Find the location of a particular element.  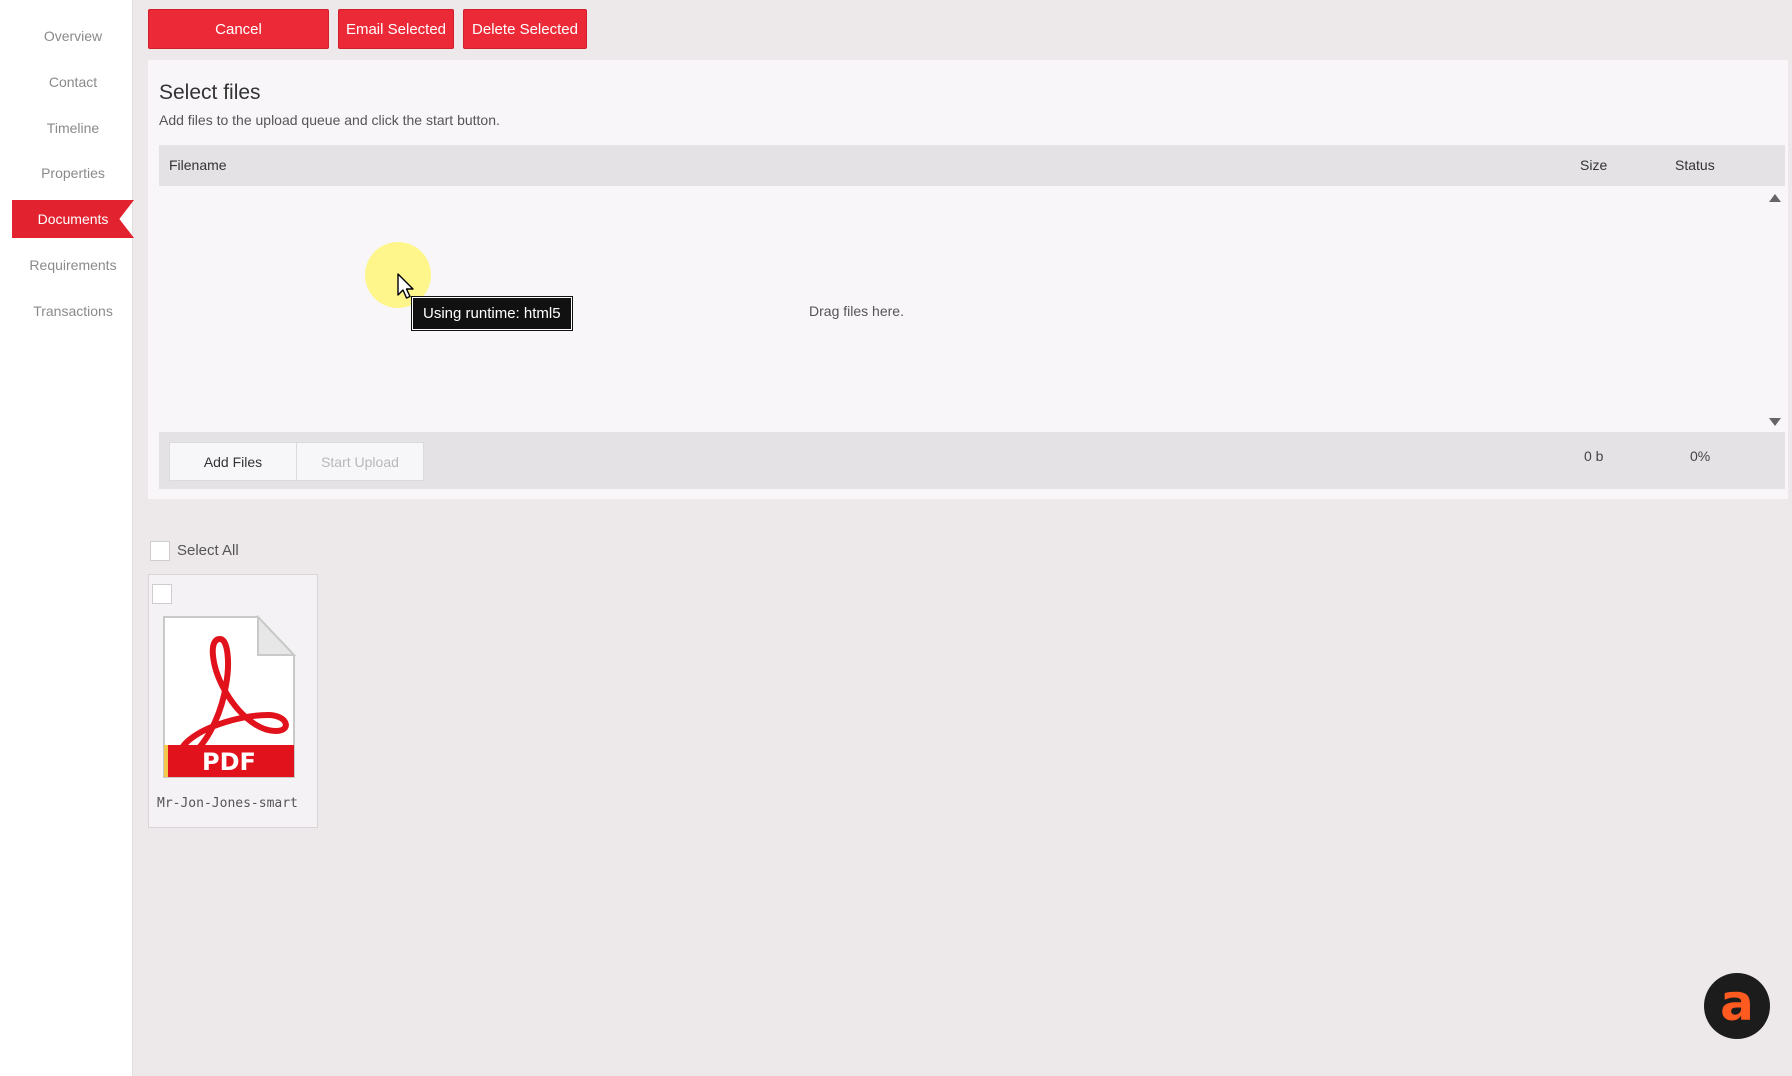

sidebar-item-properties: Properties is located at coordinates (73, 173).